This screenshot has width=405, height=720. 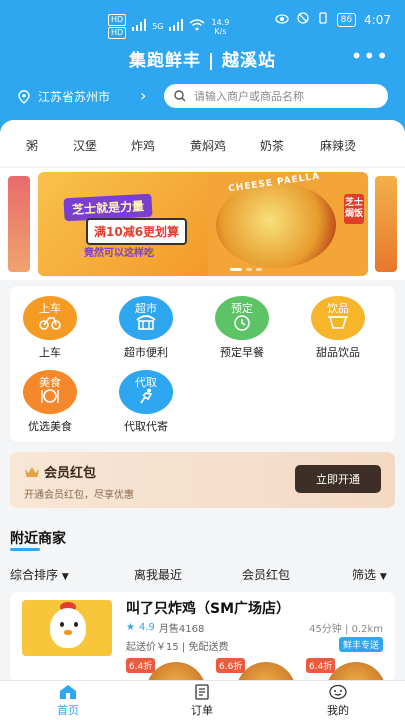 I want to click on search-placeholder: 请输入商户或商品名称, so click(x=249, y=96).